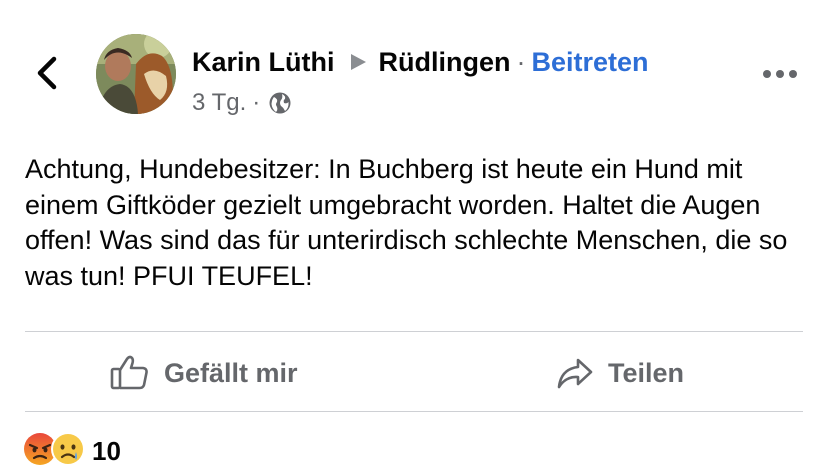 Image resolution: width=828 pixels, height=472 pixels. I want to click on like-button: Gefällt mir, so click(204, 373).